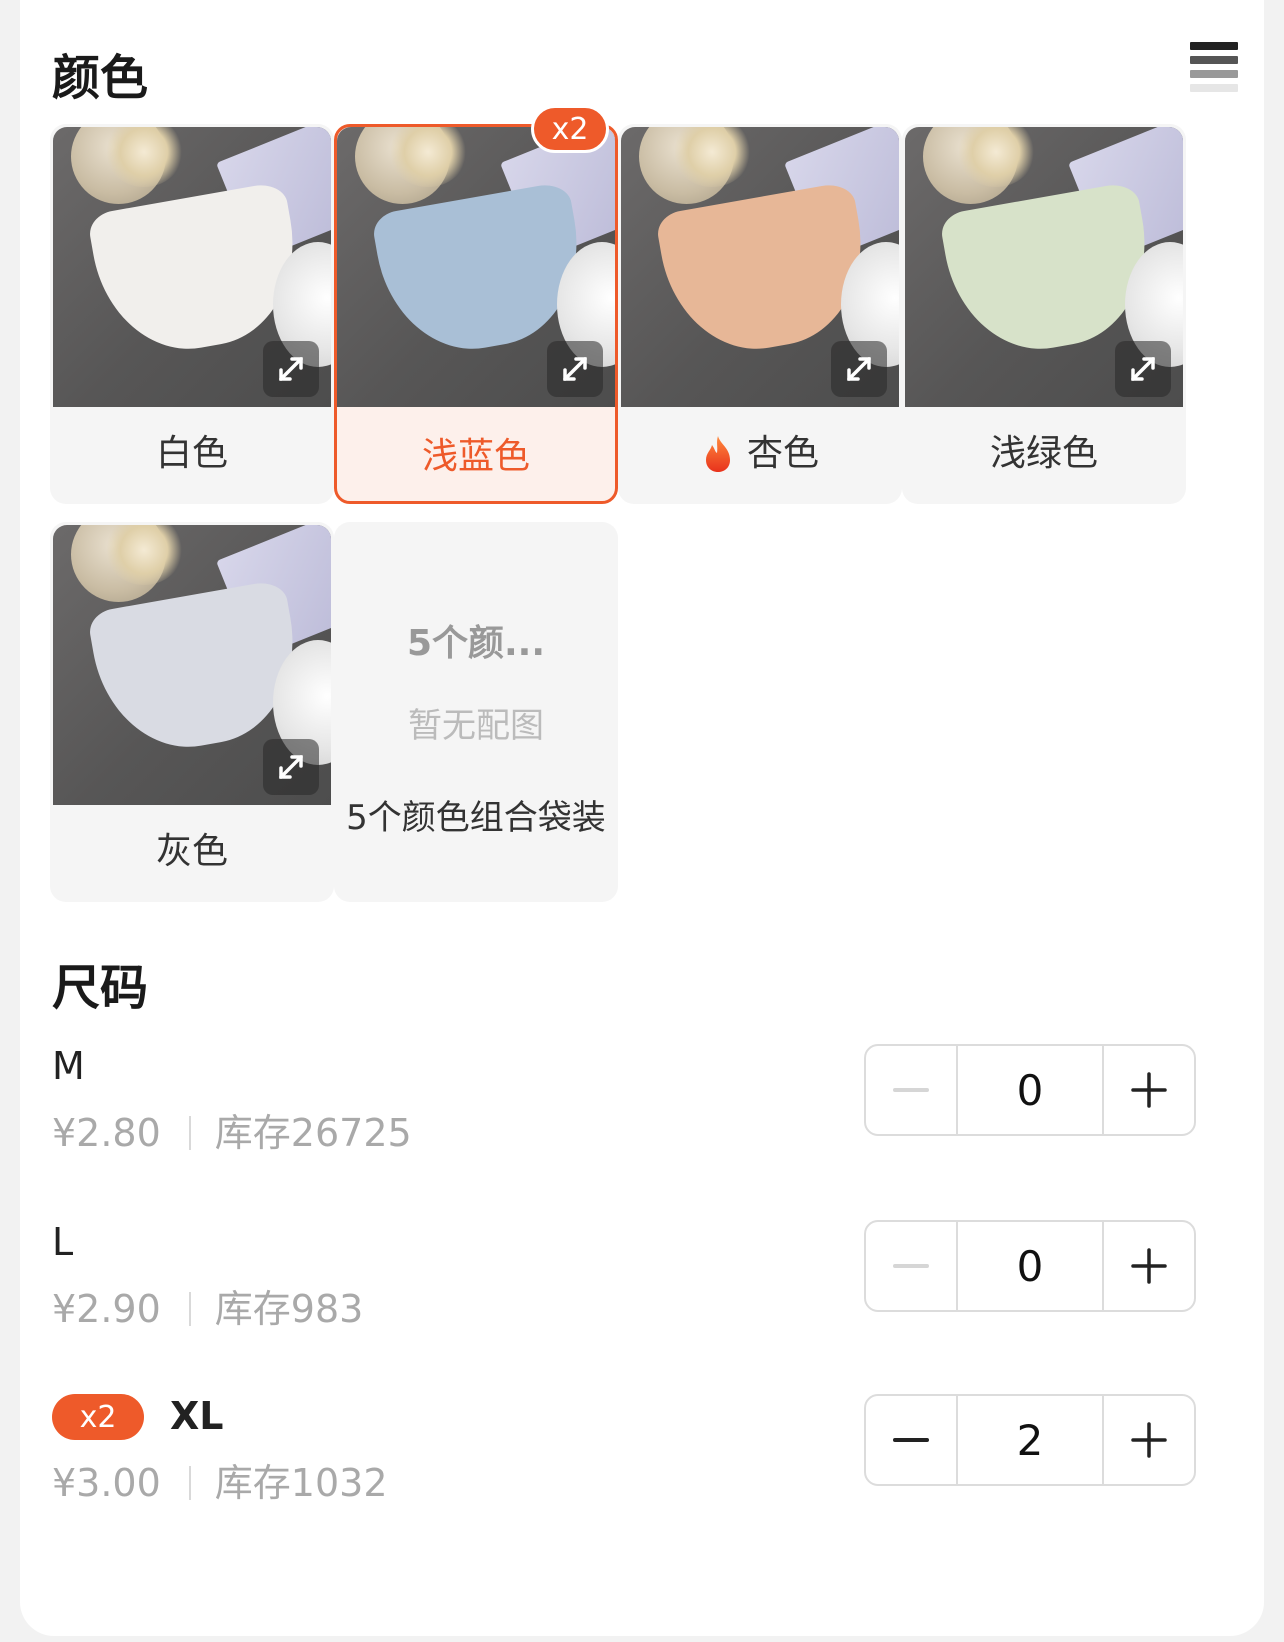 The width and height of the screenshot is (1284, 1642). I want to click on color-label: 5个颜色组合袋装, so click(476, 818).